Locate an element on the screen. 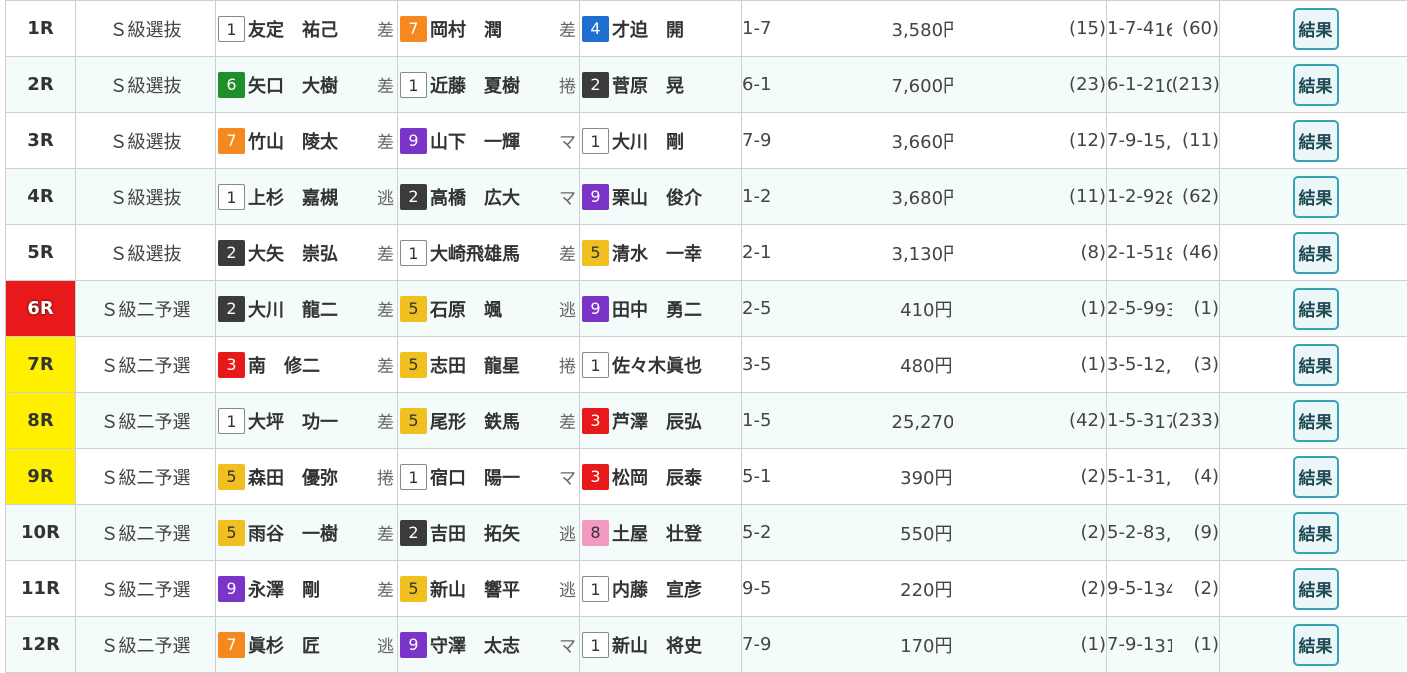  rider-second-cell: 1 大崎飛雄馬 差 is located at coordinates (489, 253).